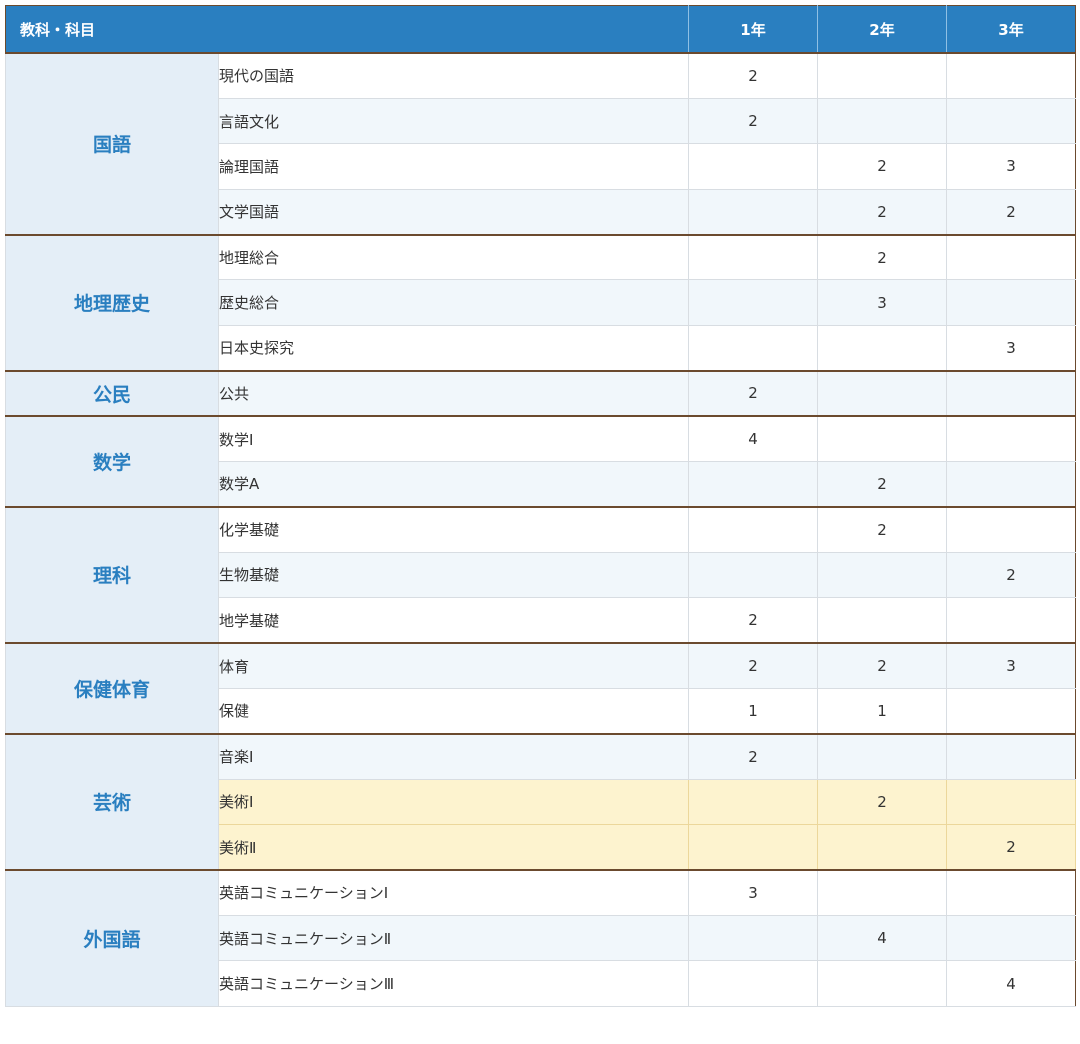  I want to click on subject-cell: 文学国語, so click(453, 212).